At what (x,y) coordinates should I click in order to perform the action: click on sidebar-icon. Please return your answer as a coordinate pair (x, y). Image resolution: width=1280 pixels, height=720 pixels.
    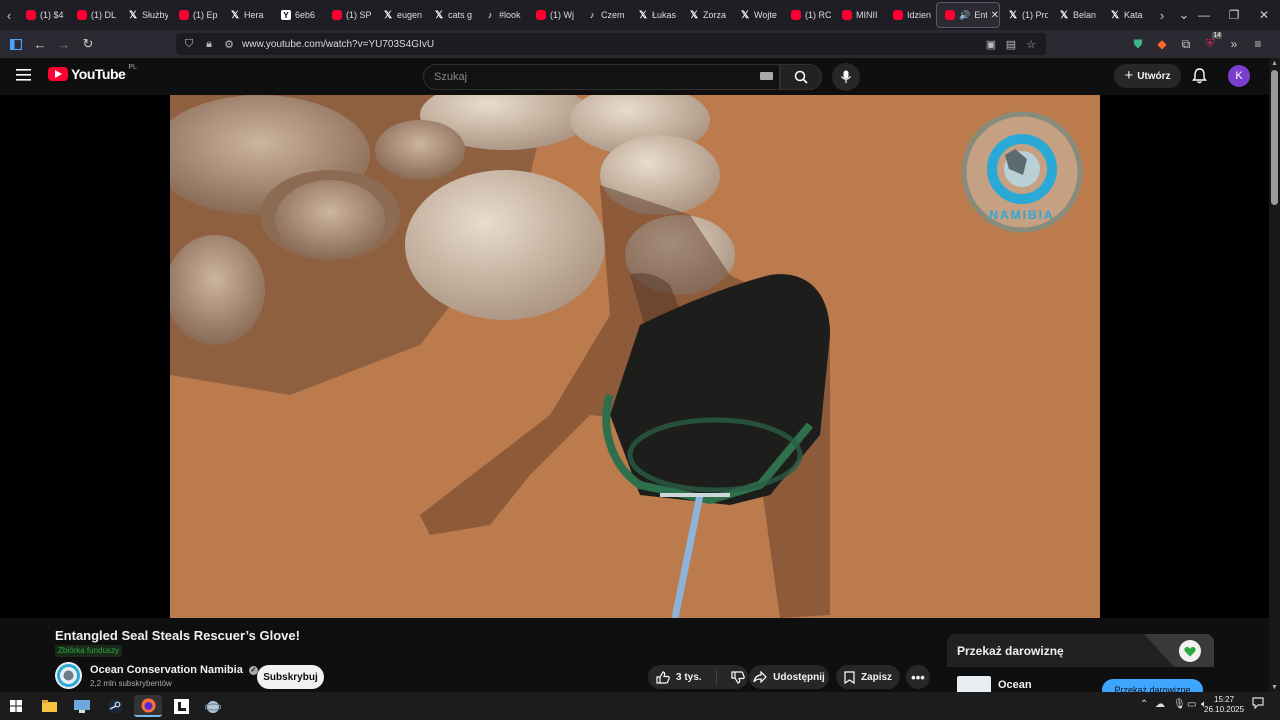
    Looking at the image, I should click on (16, 44).